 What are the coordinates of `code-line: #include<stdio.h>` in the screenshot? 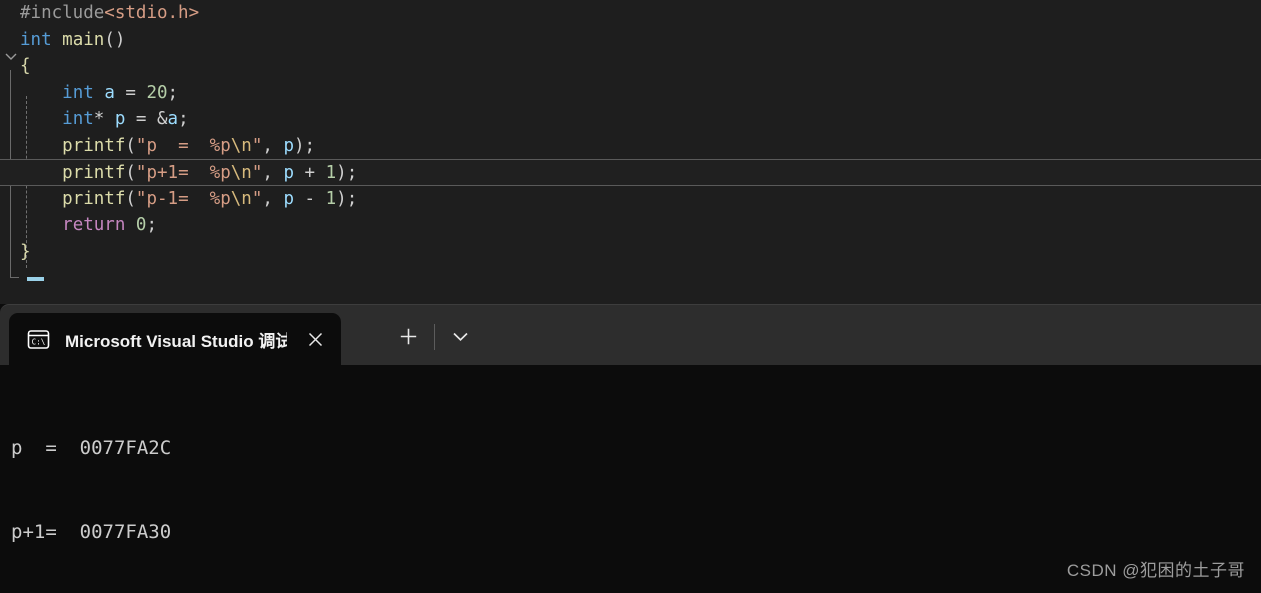 It's located at (630, 13).